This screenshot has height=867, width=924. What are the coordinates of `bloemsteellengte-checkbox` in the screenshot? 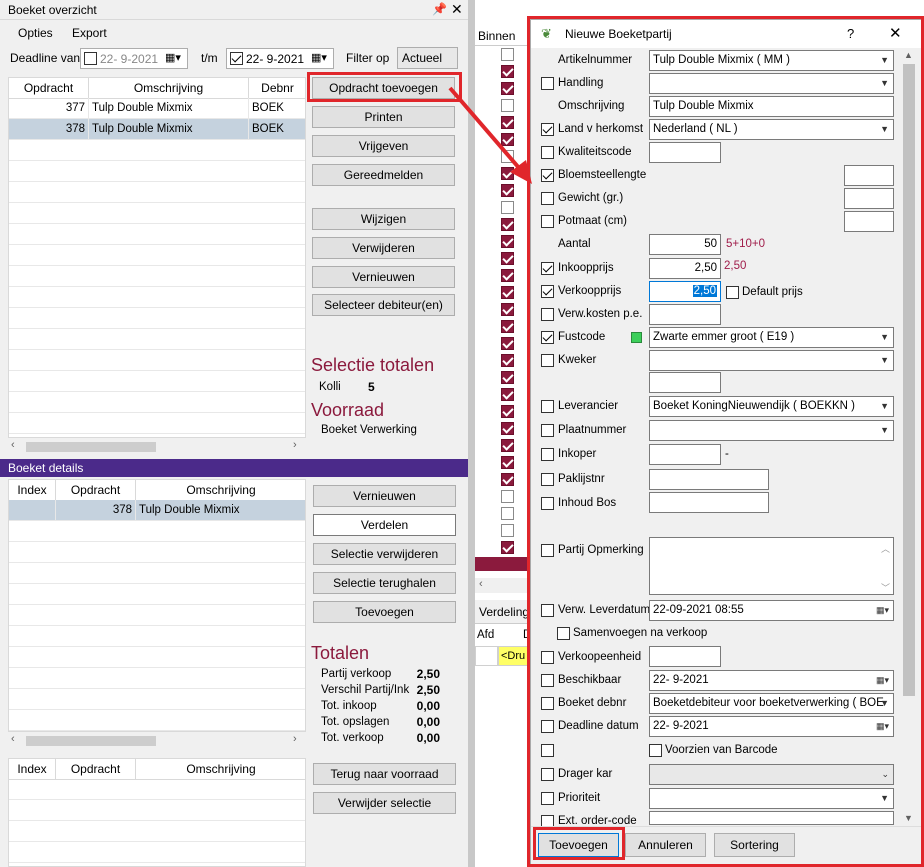 It's located at (547, 175).